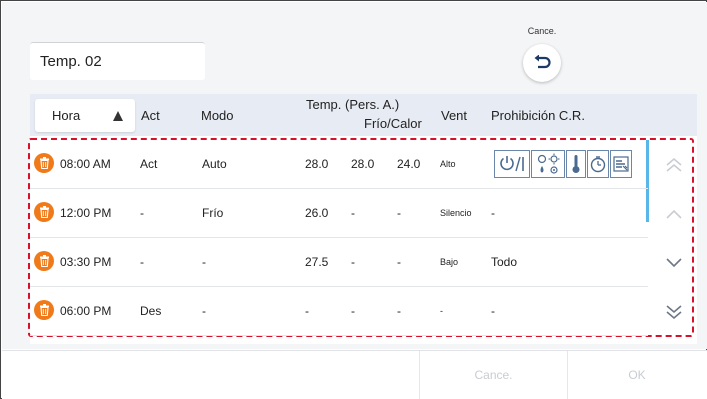  Describe the element at coordinates (598, 164) in the screenshot. I see `timer-icon` at that location.